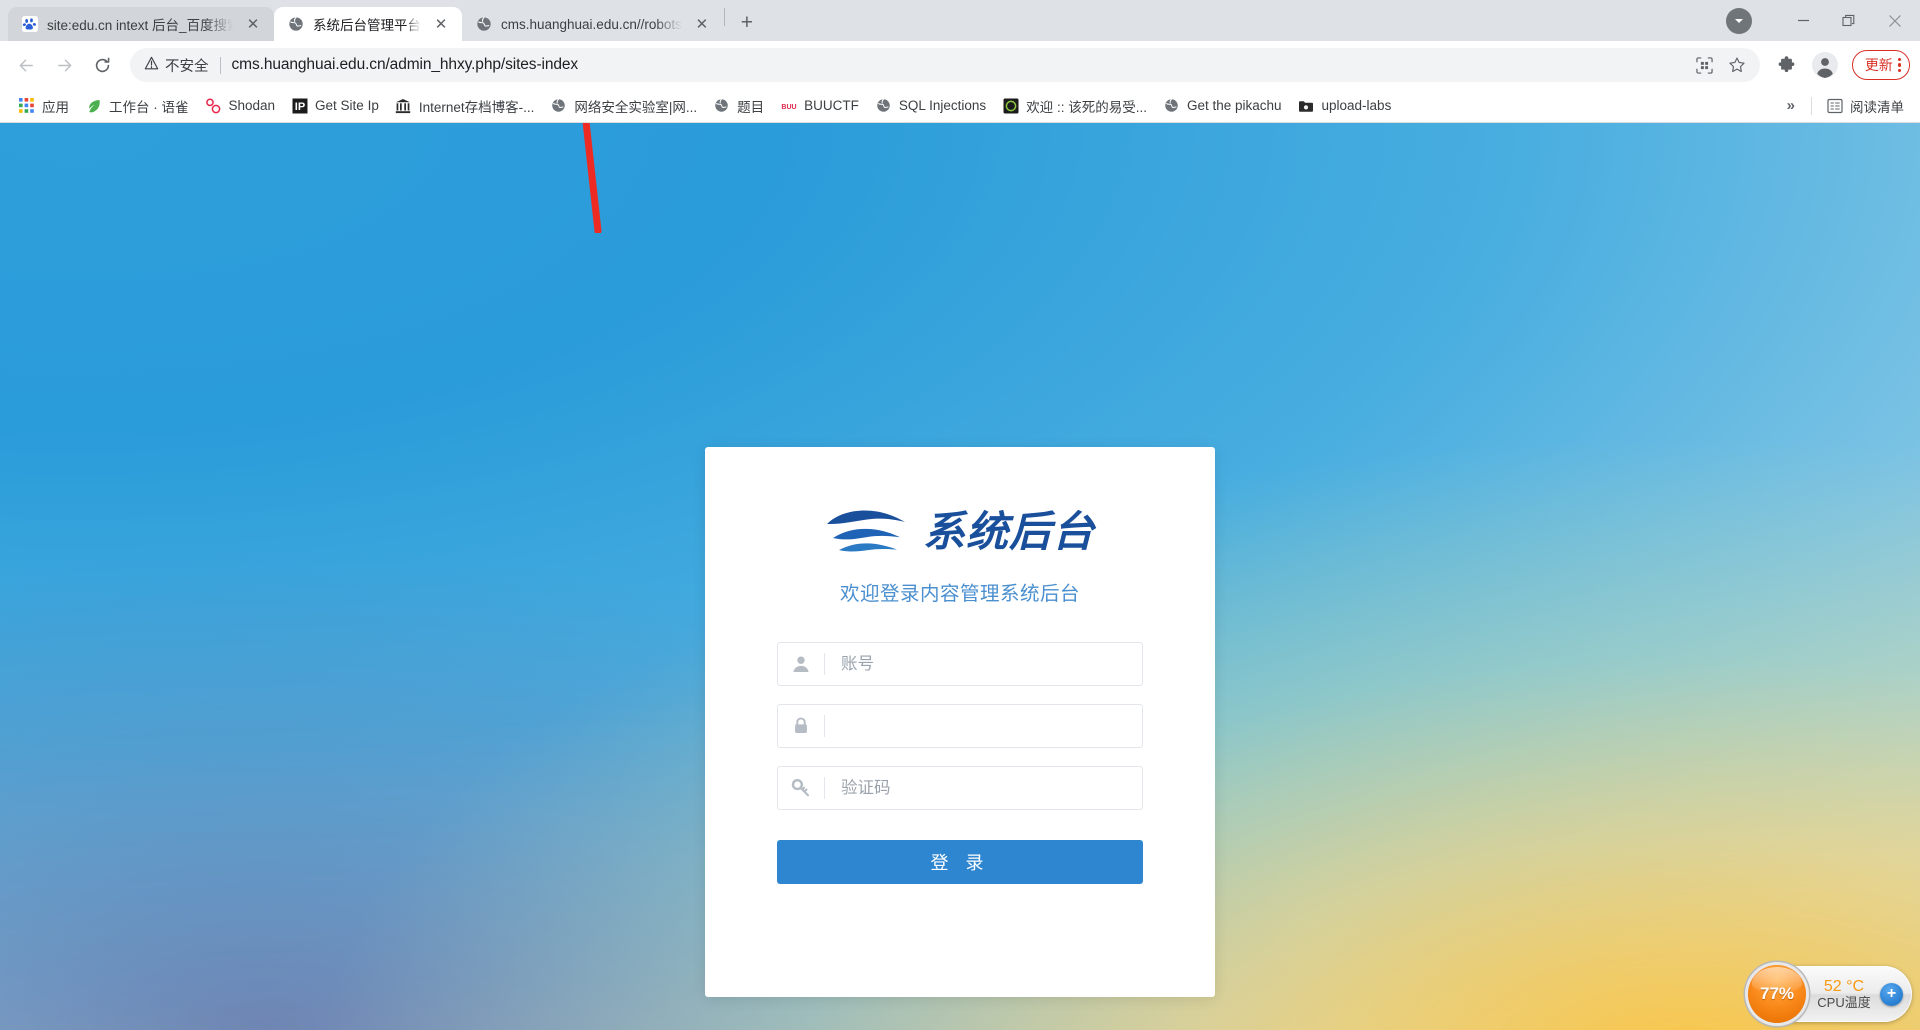 The image size is (1920, 1030). I want to click on ip-icon: IP, so click(299, 105).